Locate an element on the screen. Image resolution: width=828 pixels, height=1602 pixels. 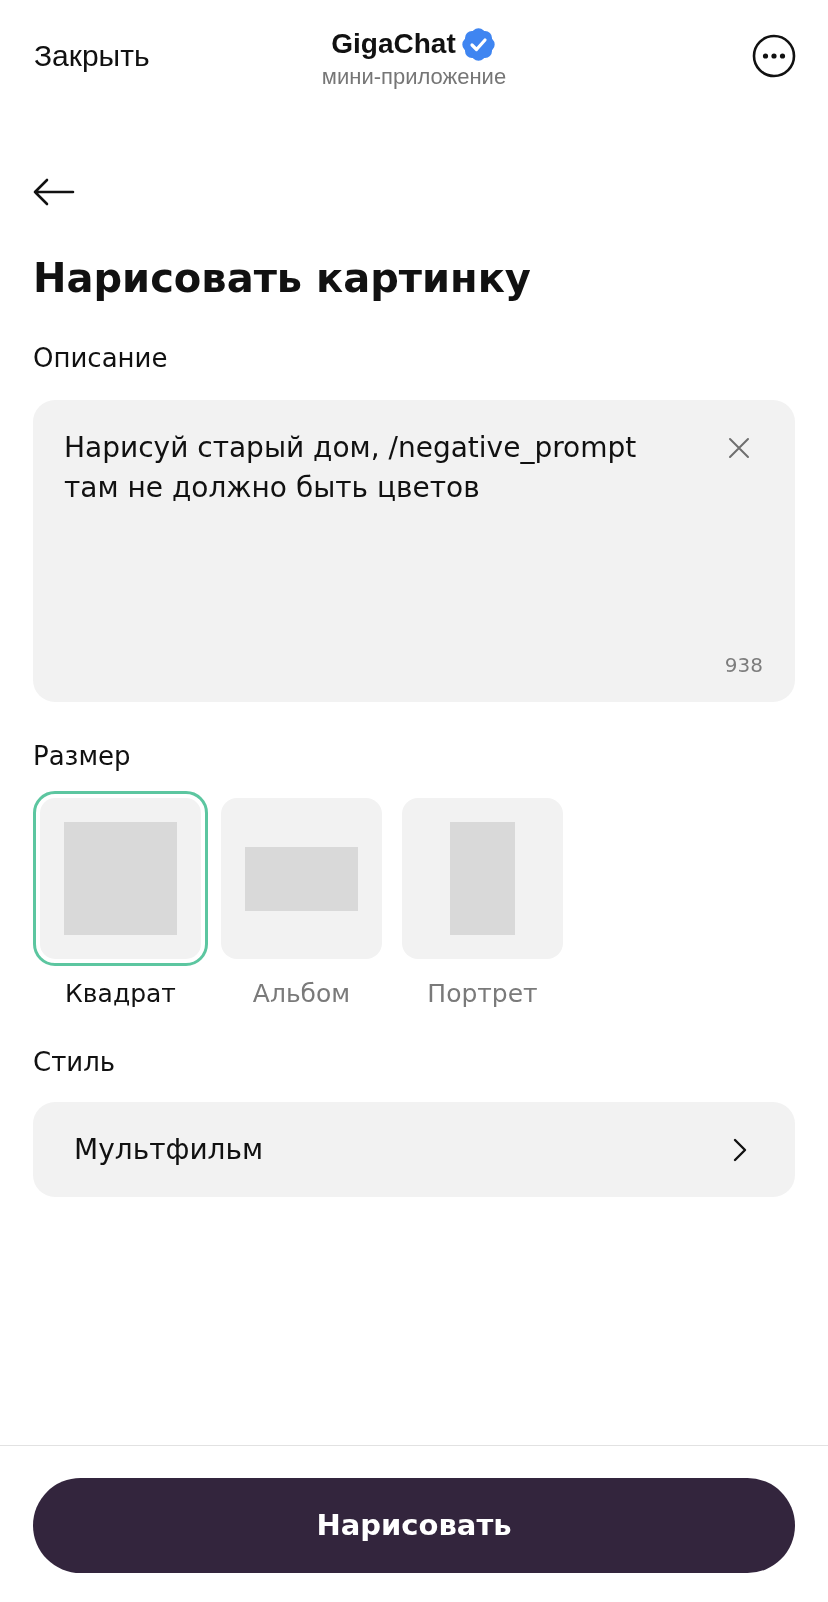
app-subtitle: мини-приложение is located at coordinates (414, 76).